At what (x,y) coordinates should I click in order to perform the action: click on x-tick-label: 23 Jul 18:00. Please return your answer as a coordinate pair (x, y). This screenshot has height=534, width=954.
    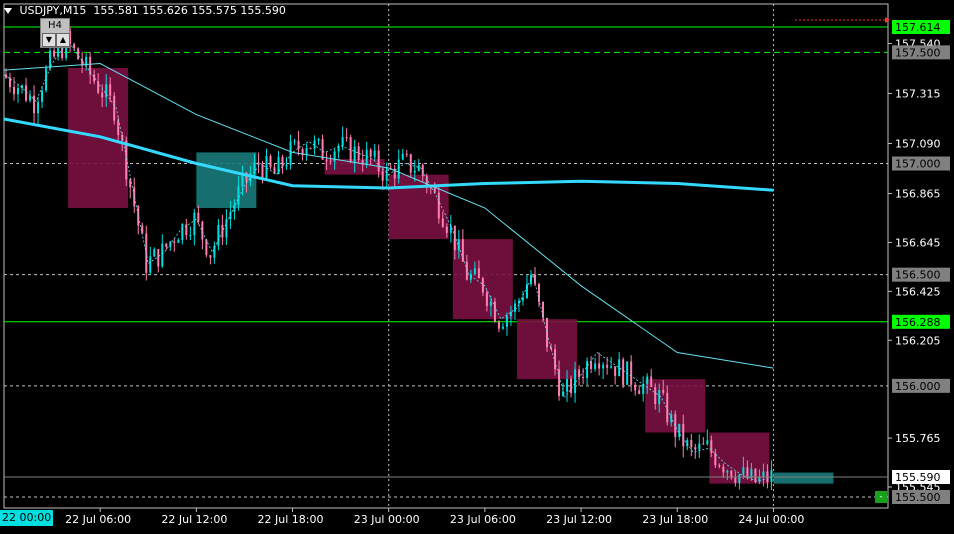
    Looking at the image, I should click on (675, 519).